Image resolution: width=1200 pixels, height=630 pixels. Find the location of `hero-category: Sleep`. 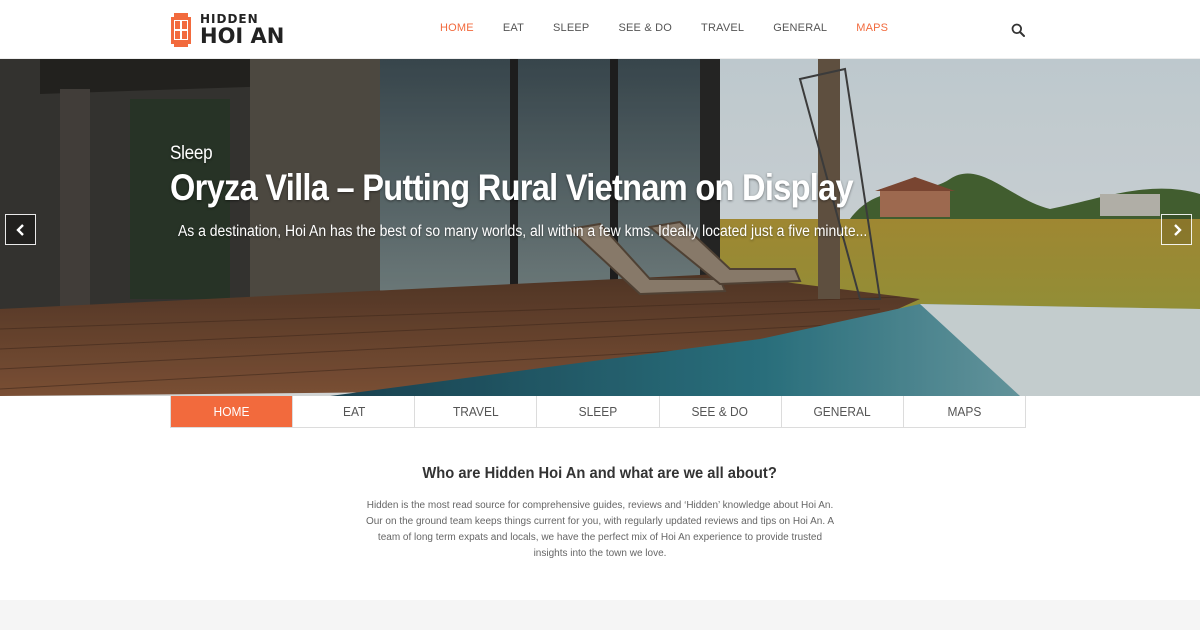

hero-category: Sleep is located at coordinates (191, 154).